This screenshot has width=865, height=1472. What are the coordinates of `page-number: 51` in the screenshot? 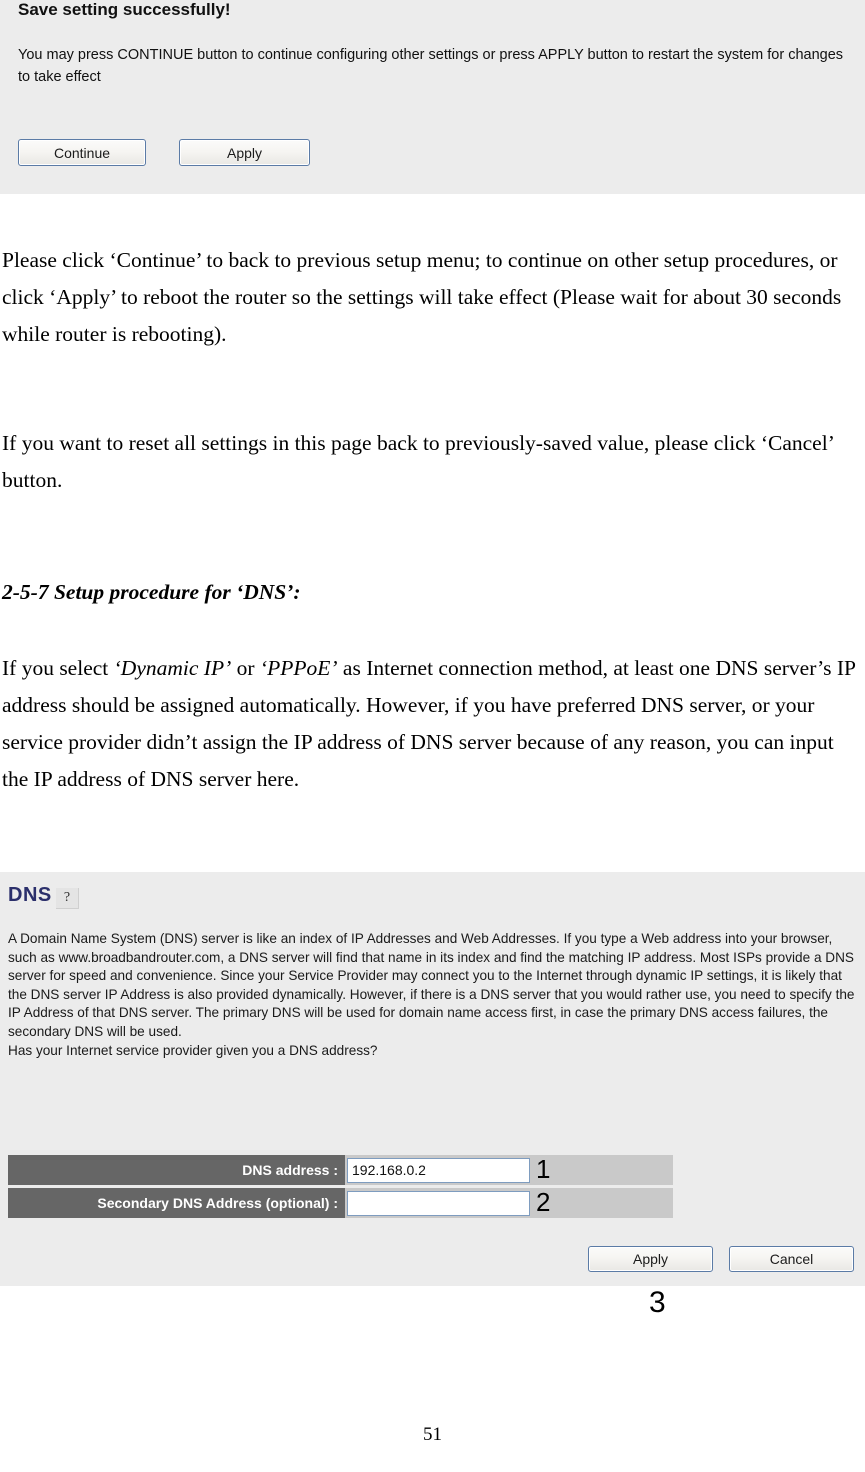 It's located at (432, 1434).